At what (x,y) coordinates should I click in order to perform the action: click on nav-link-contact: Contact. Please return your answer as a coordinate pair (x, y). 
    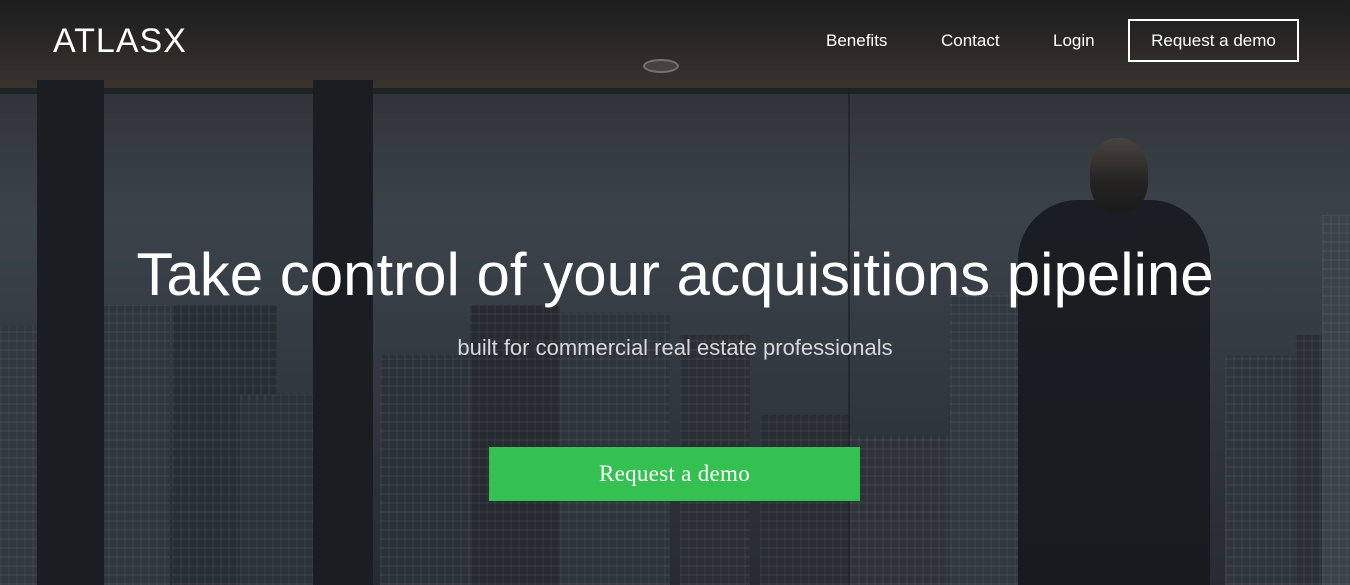
    Looking at the image, I should click on (970, 41).